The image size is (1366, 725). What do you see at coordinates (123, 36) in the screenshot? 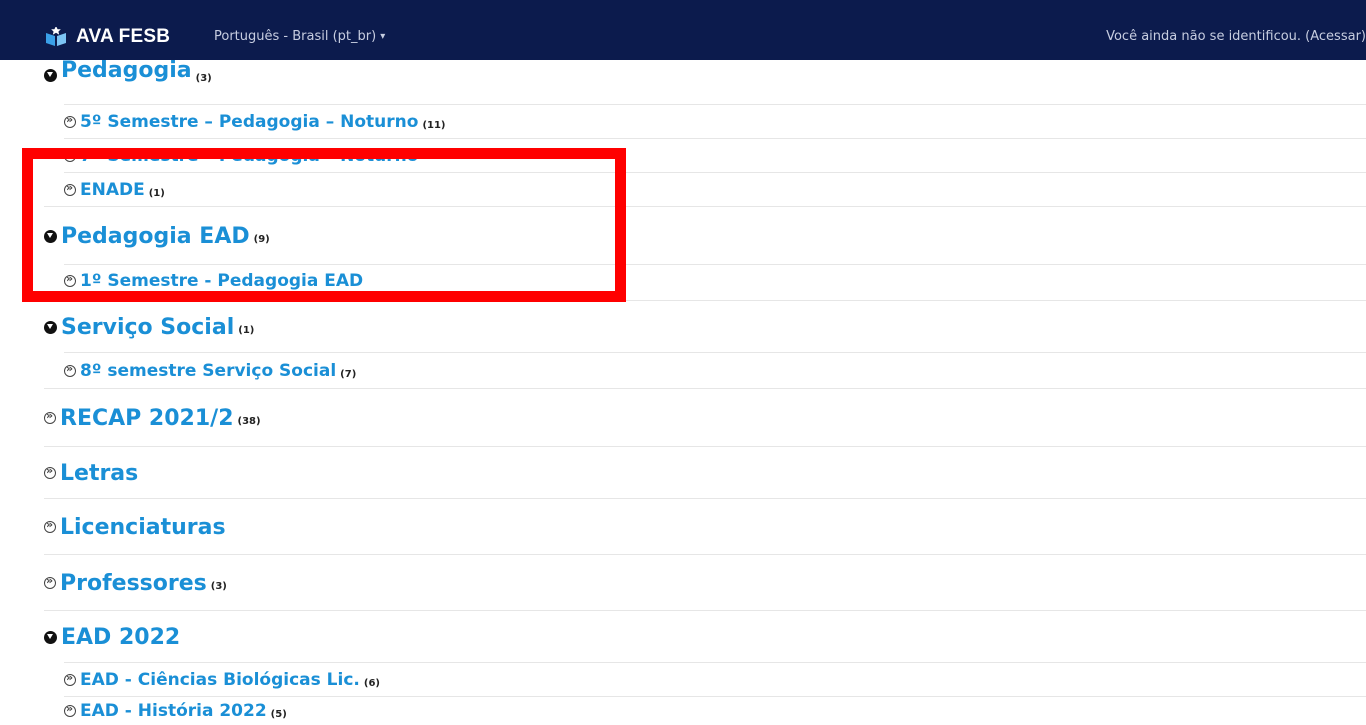
I see `brand-name: AVA FESB` at bounding box center [123, 36].